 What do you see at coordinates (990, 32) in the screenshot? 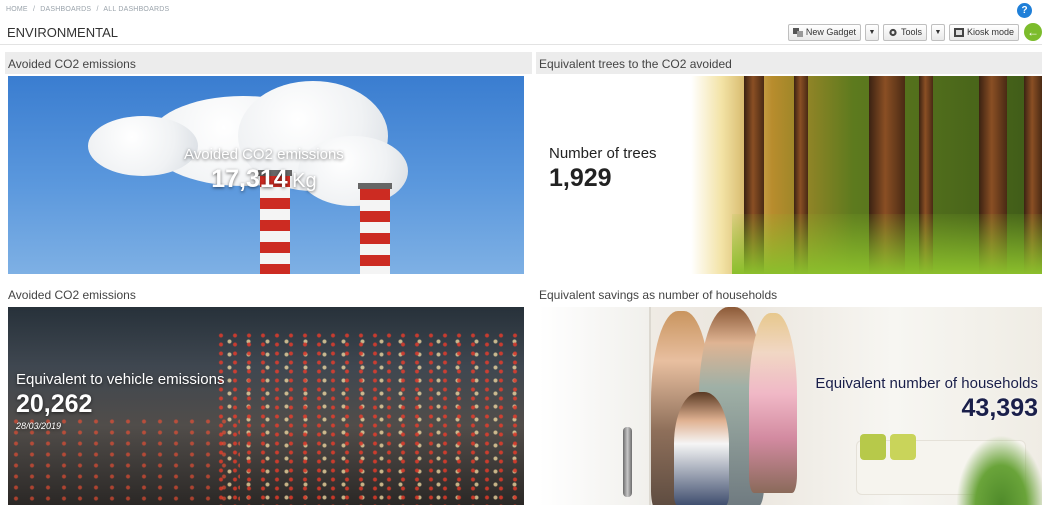
I see `kiosk-mode-label: Kiosk mode` at bounding box center [990, 32].